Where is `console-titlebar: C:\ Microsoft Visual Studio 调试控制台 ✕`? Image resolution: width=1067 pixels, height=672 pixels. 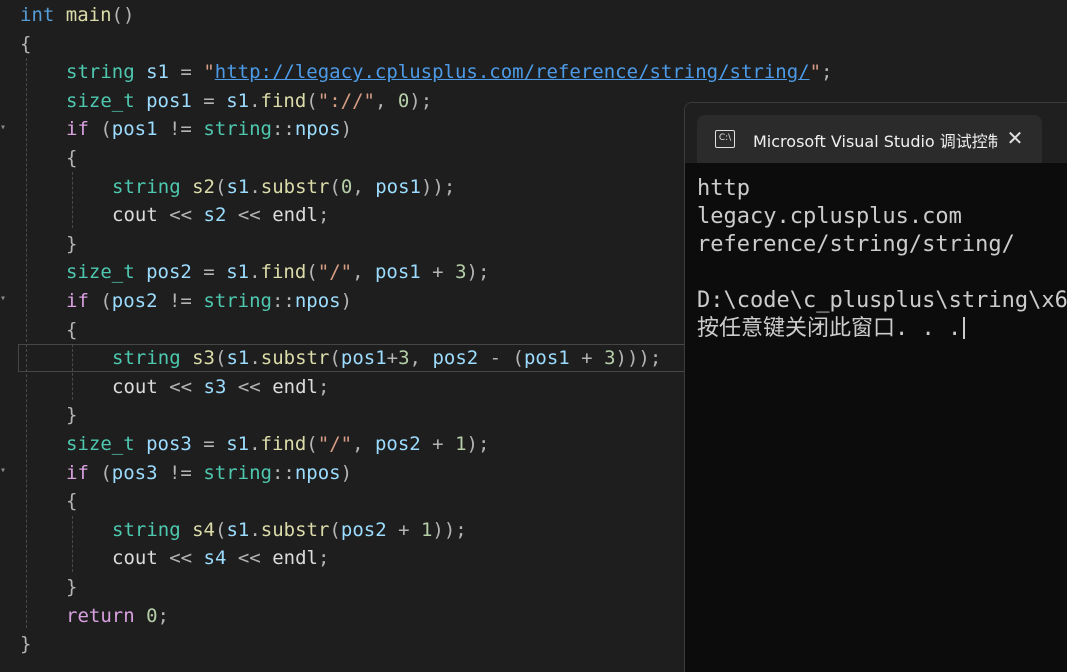
console-titlebar: C:\ Microsoft Visual Studio 调试控制台 ✕ is located at coordinates (876, 133).